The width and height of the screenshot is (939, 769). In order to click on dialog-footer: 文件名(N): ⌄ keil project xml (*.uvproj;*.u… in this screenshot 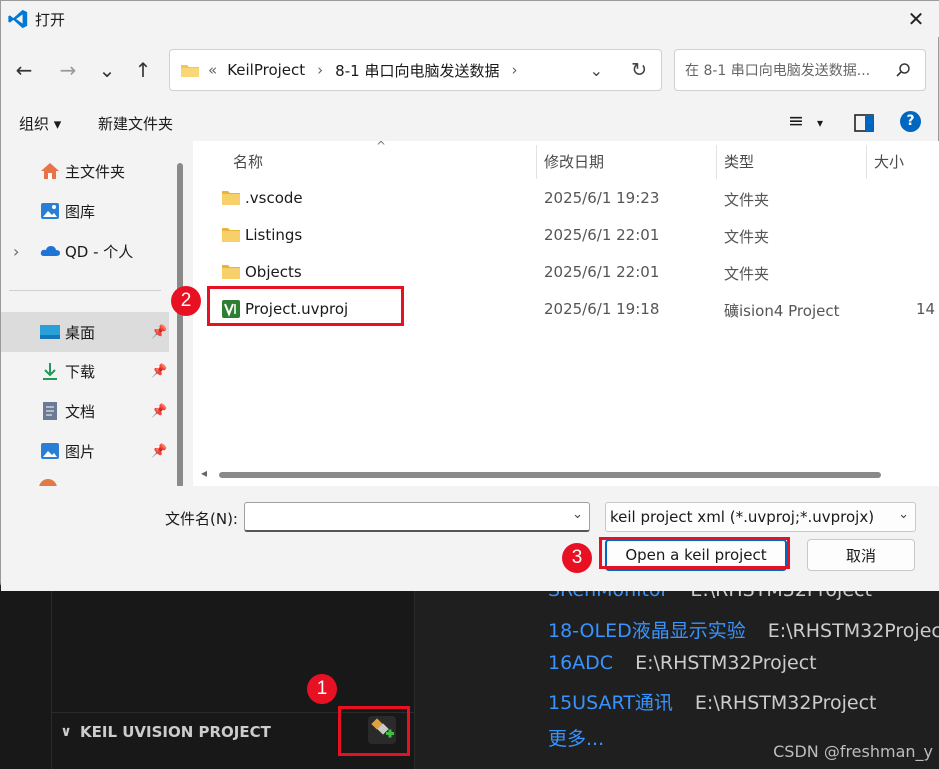, I will do `click(470, 538)`.